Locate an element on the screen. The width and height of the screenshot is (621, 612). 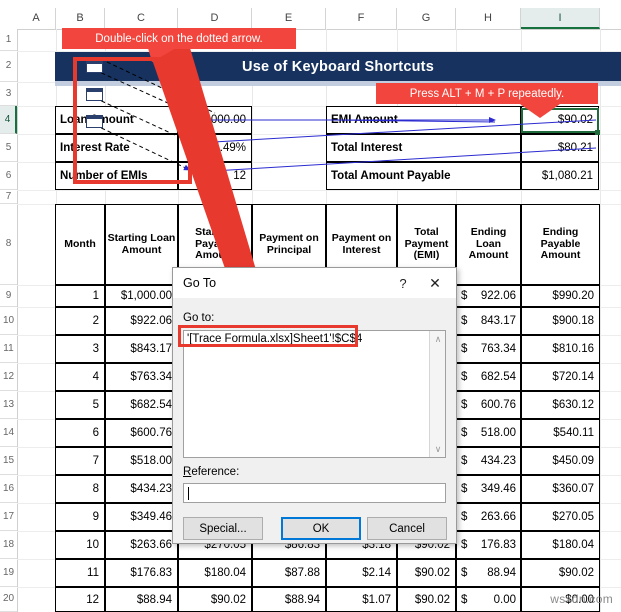
row-header-2: 2 is located at coordinates (8, 66).